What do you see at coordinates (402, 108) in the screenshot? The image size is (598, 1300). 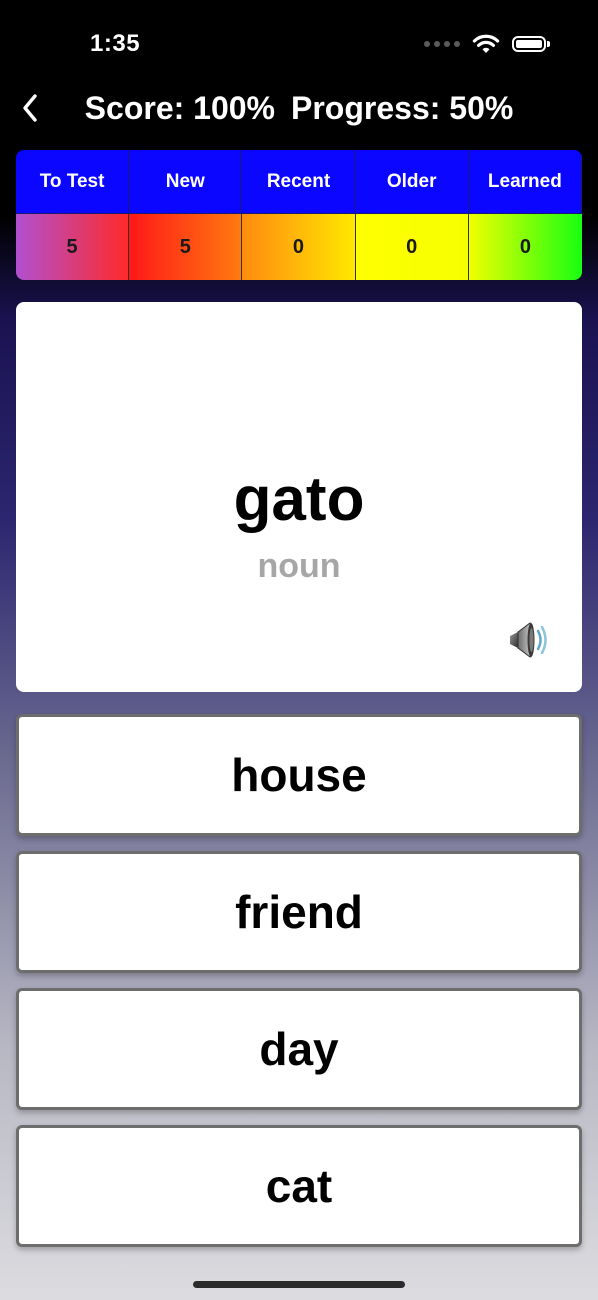 I see `progress-label: Progress: 50%` at bounding box center [402, 108].